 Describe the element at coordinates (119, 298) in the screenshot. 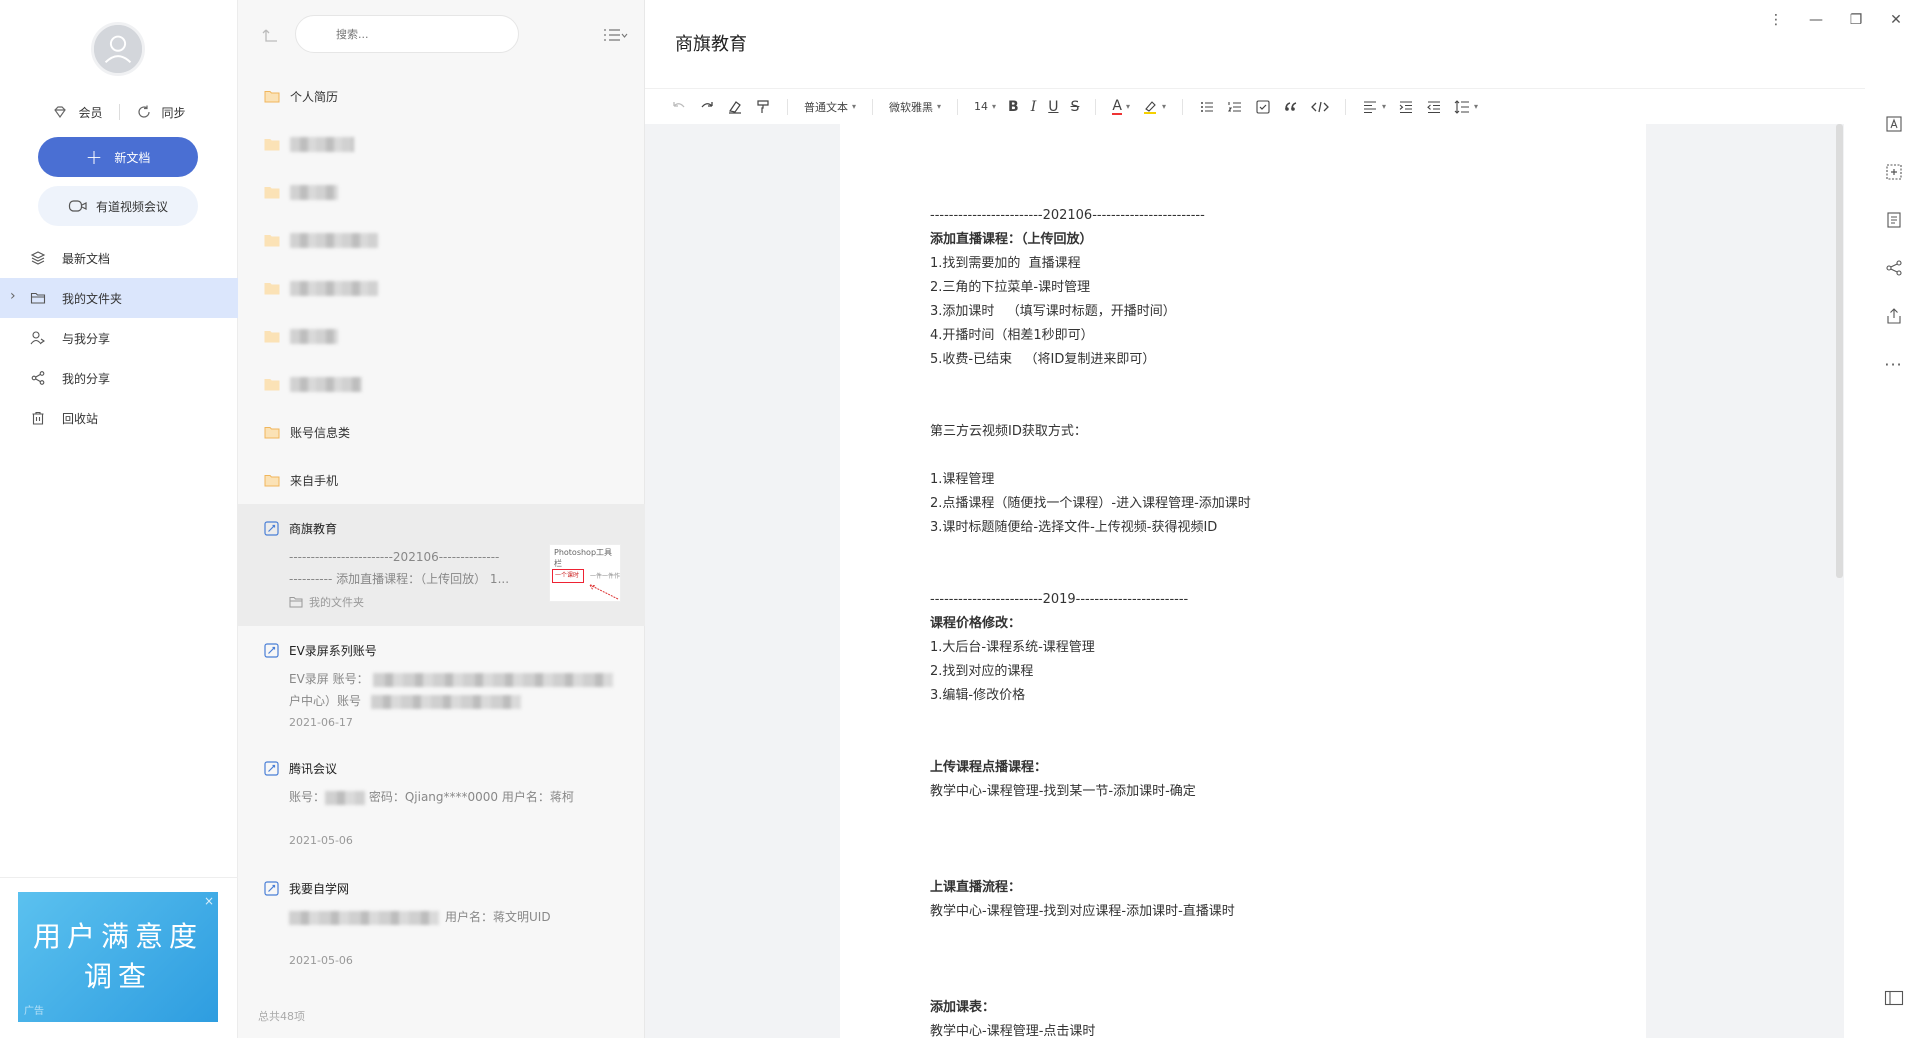

I see `sidebar-item-my-folders: 我的文件夹` at that location.